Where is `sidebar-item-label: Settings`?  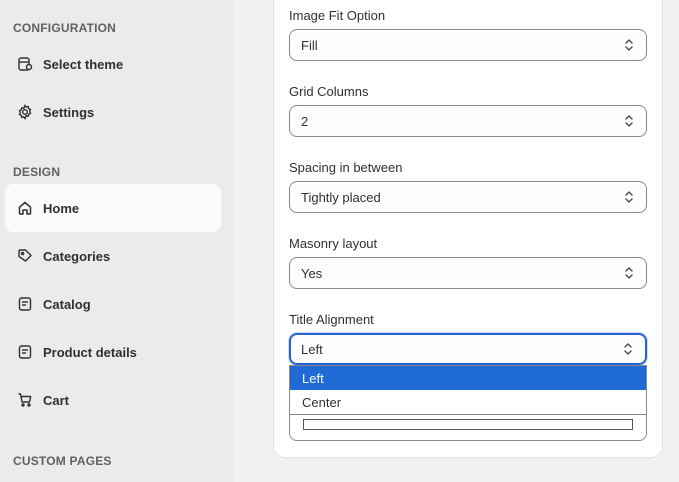
sidebar-item-label: Settings is located at coordinates (69, 112).